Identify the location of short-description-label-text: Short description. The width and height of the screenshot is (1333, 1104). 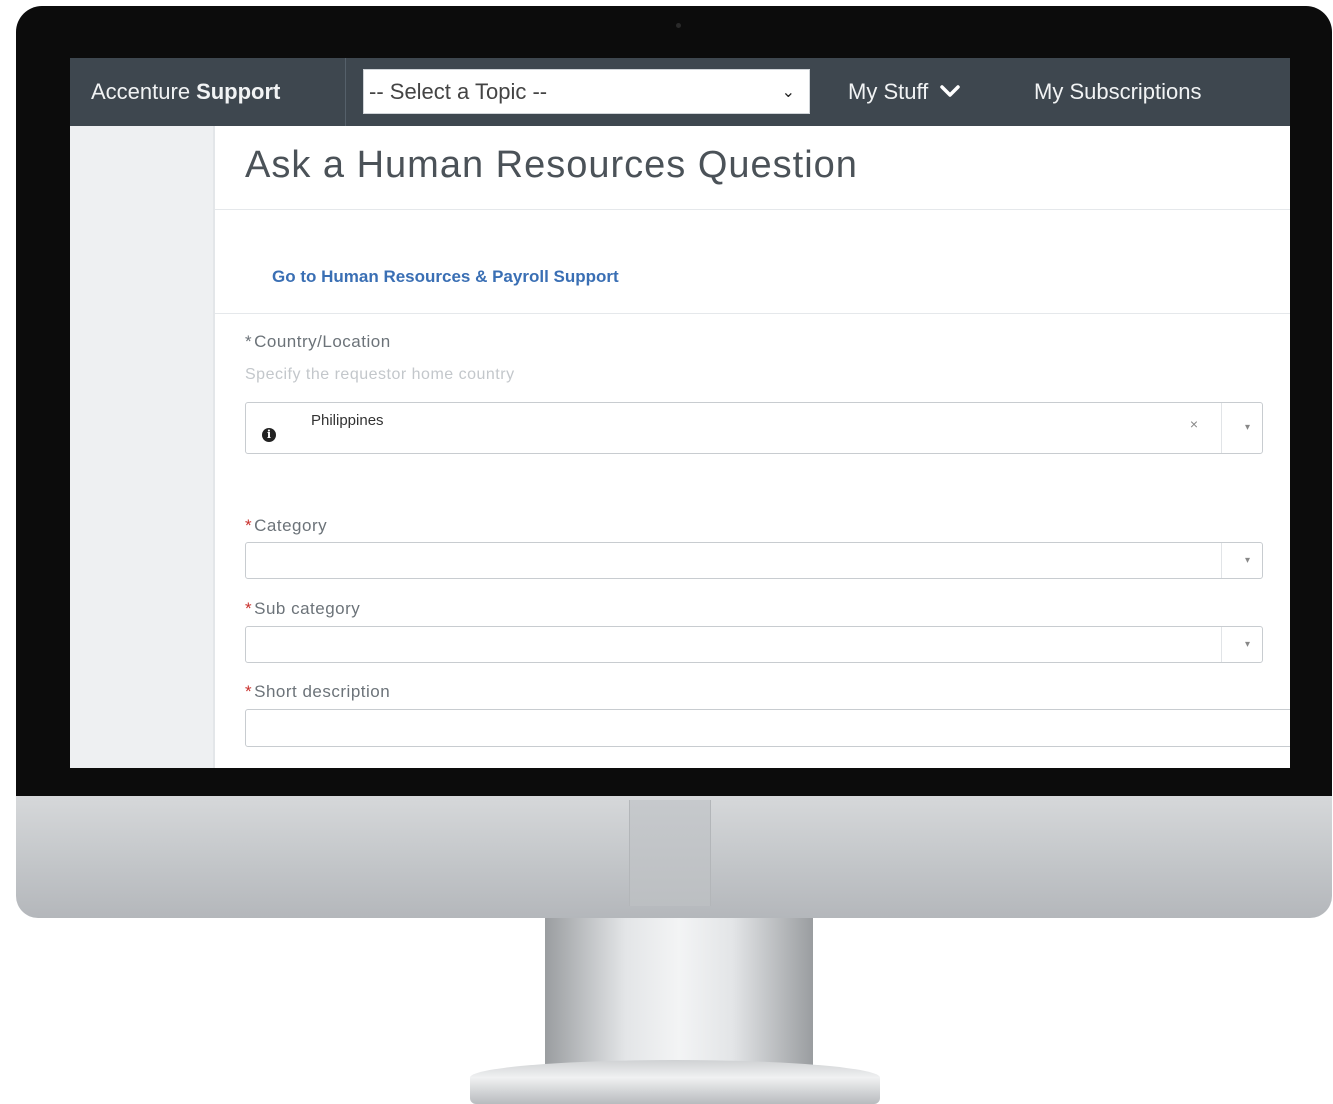
(322, 691).